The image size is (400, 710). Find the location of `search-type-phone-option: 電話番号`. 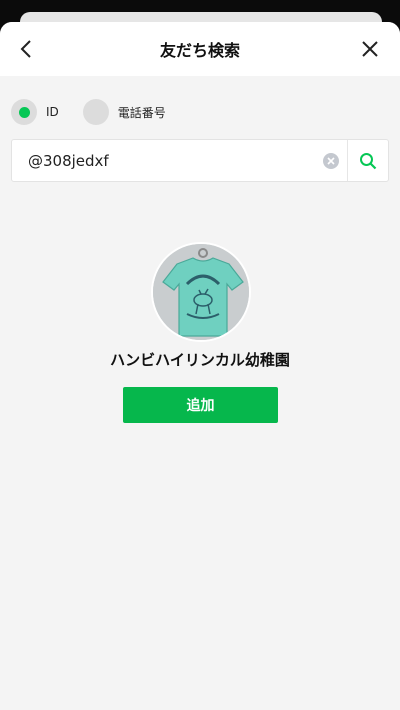

search-type-phone-option: 電話番号 is located at coordinates (124, 112).